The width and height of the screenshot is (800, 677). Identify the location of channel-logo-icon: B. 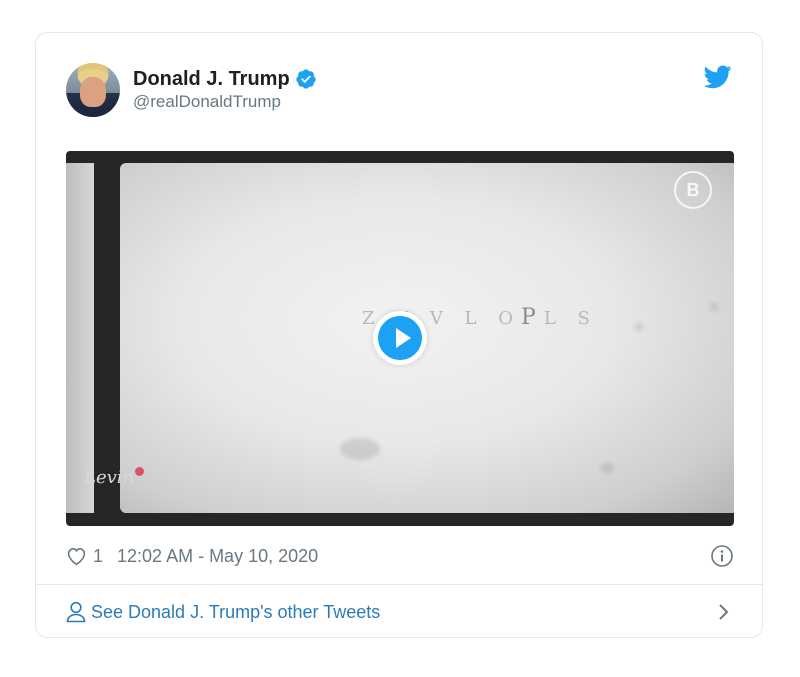
(693, 190).